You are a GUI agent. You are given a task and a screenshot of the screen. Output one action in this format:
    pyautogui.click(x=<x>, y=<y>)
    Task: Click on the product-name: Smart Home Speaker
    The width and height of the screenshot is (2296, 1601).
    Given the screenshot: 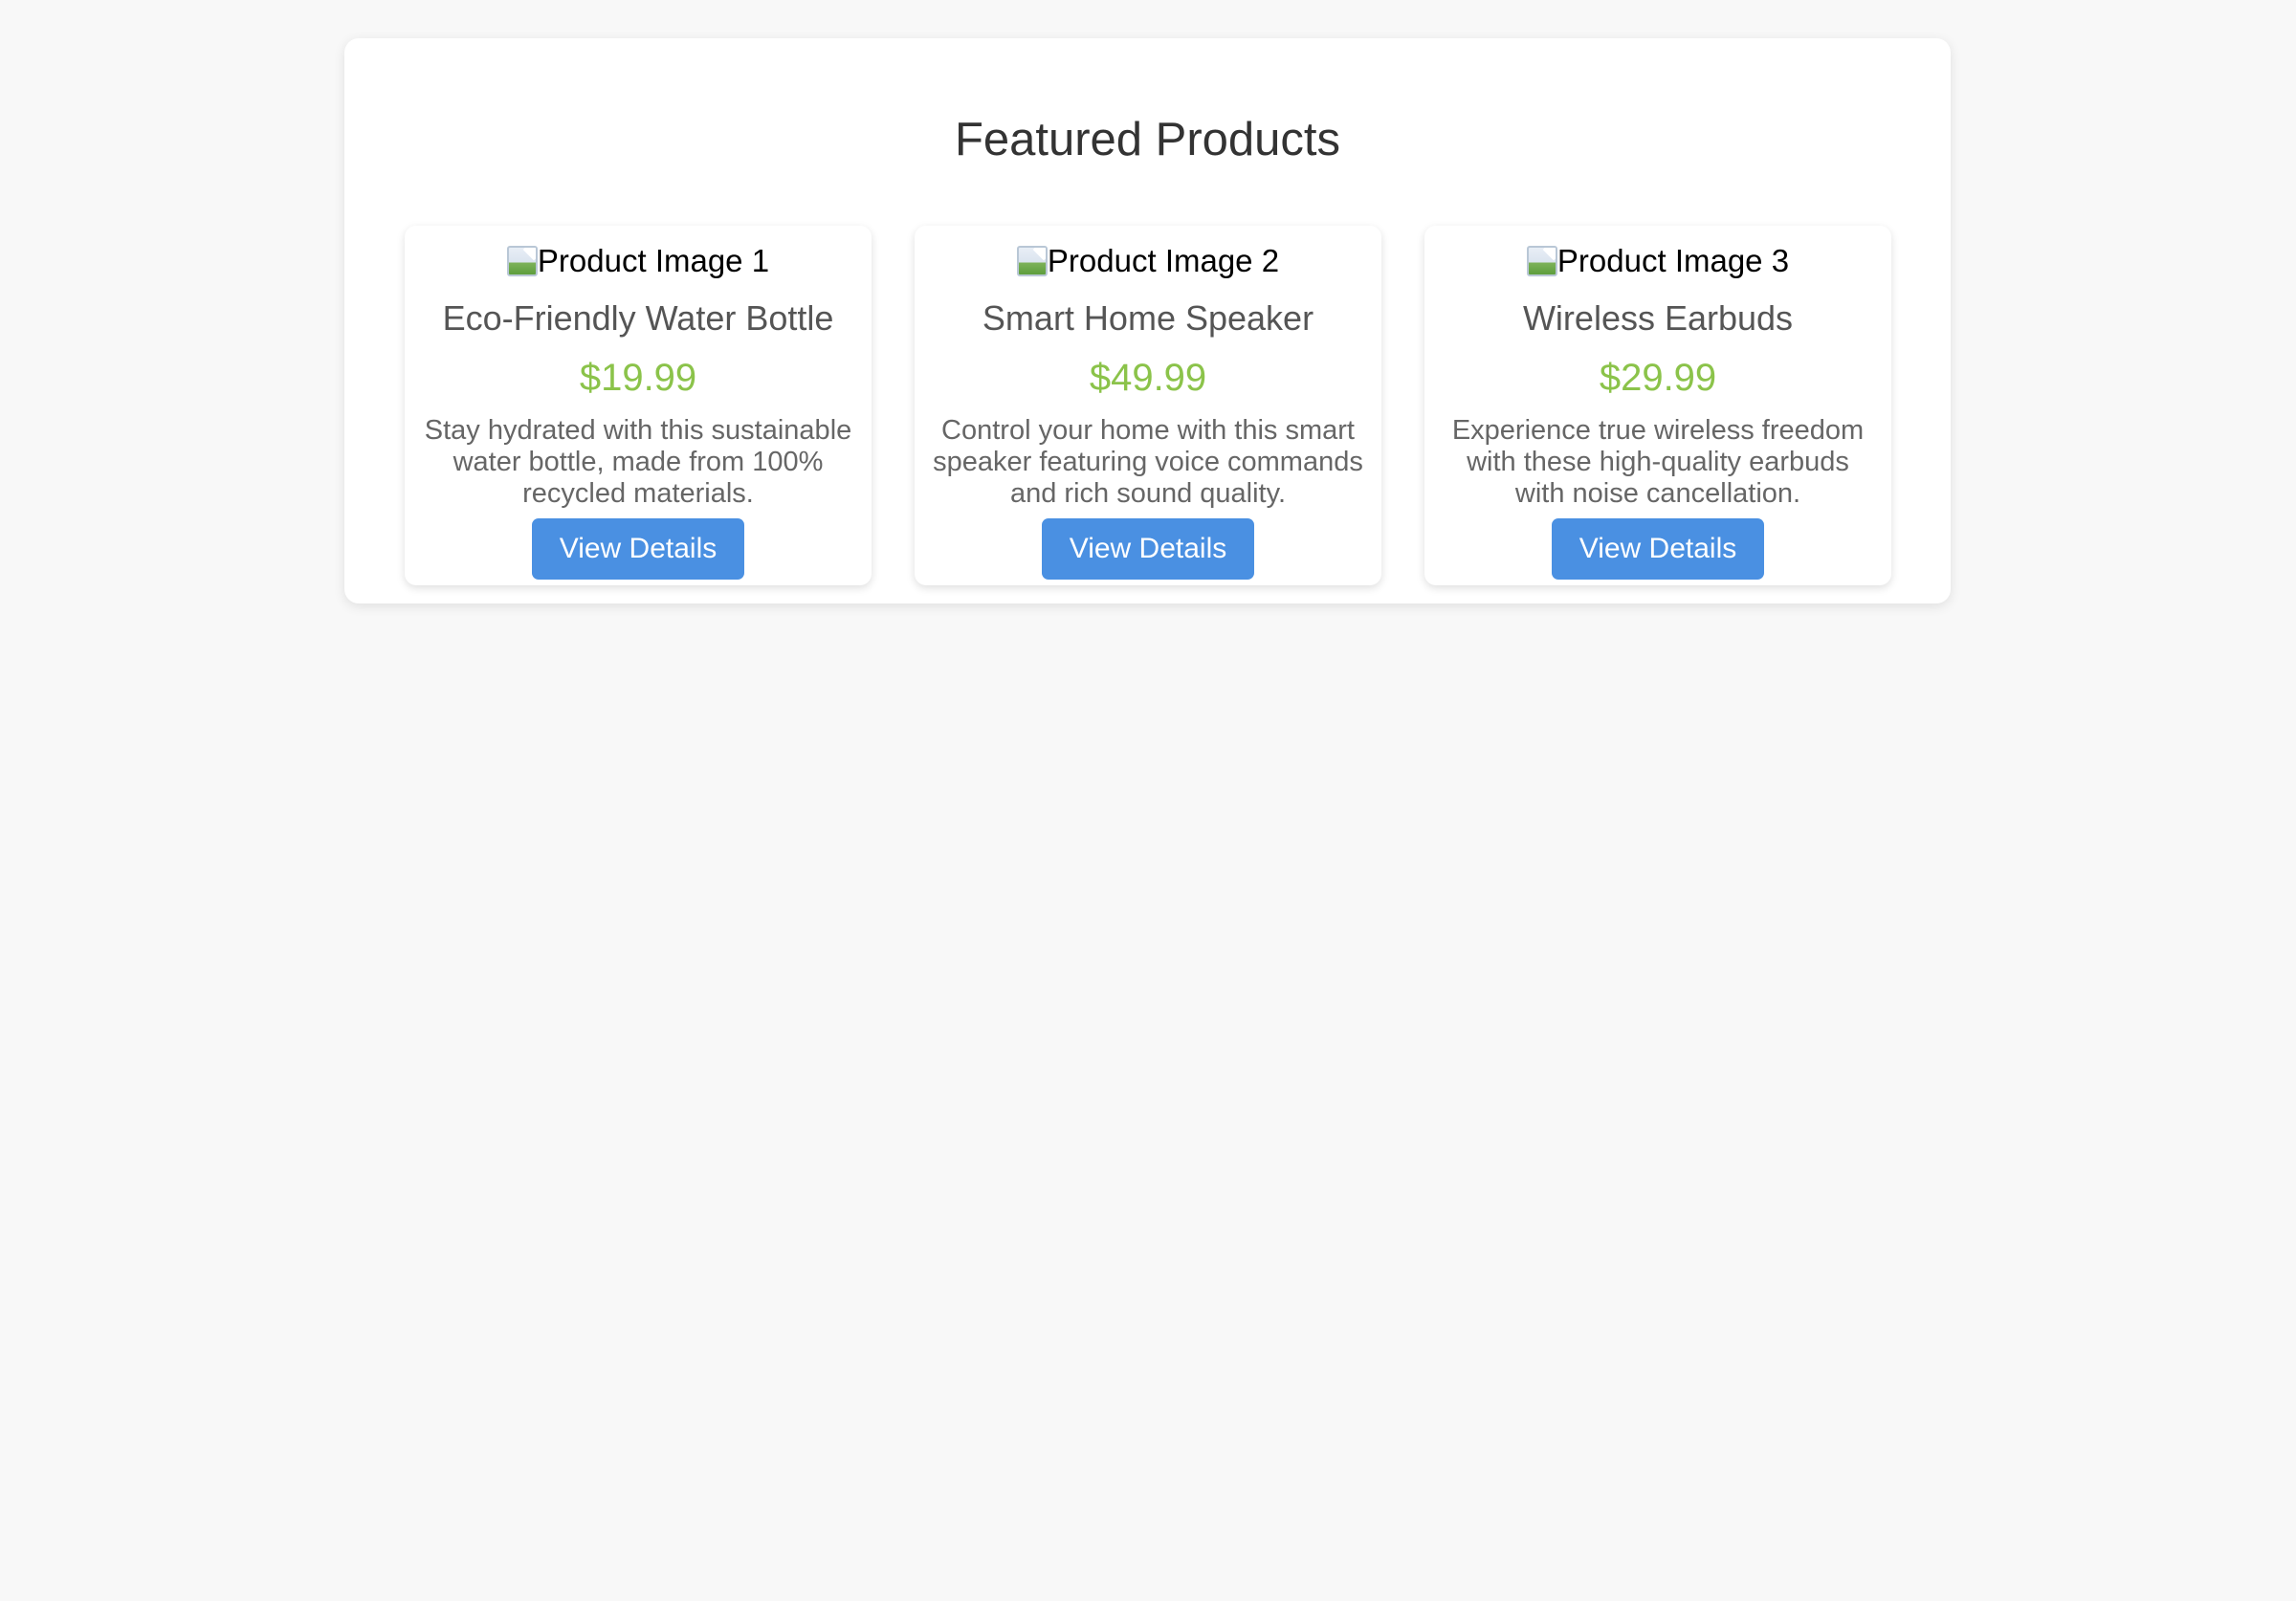 What is the action you would take?
    pyautogui.click(x=1148, y=318)
    